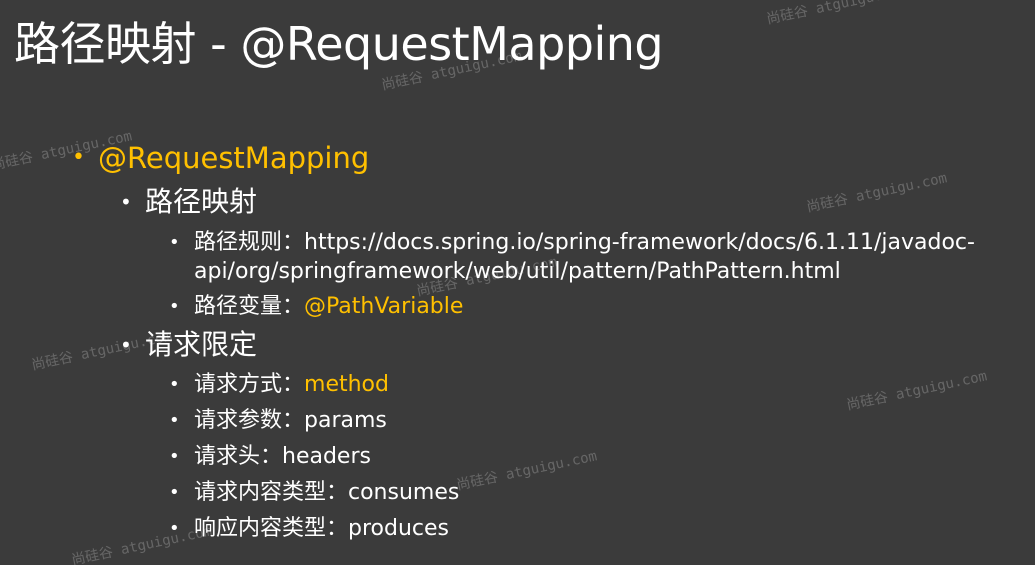  I want to click on slide-title: 路径映射 - @RequestMapping, so click(339, 44).